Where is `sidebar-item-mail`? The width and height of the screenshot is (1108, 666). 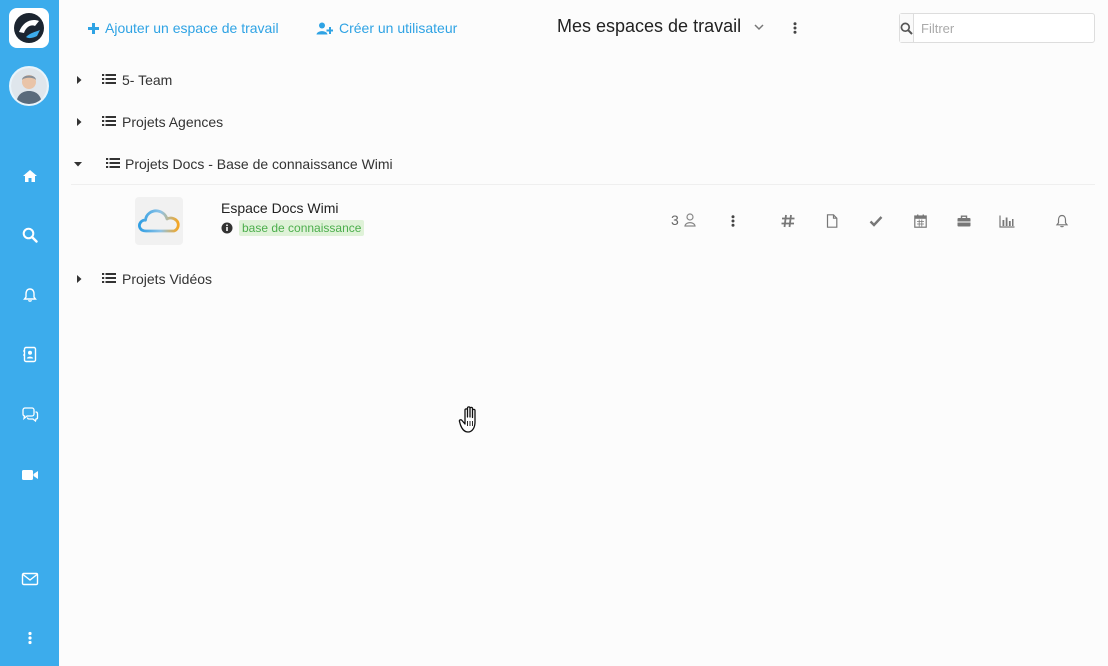 sidebar-item-mail is located at coordinates (29, 579).